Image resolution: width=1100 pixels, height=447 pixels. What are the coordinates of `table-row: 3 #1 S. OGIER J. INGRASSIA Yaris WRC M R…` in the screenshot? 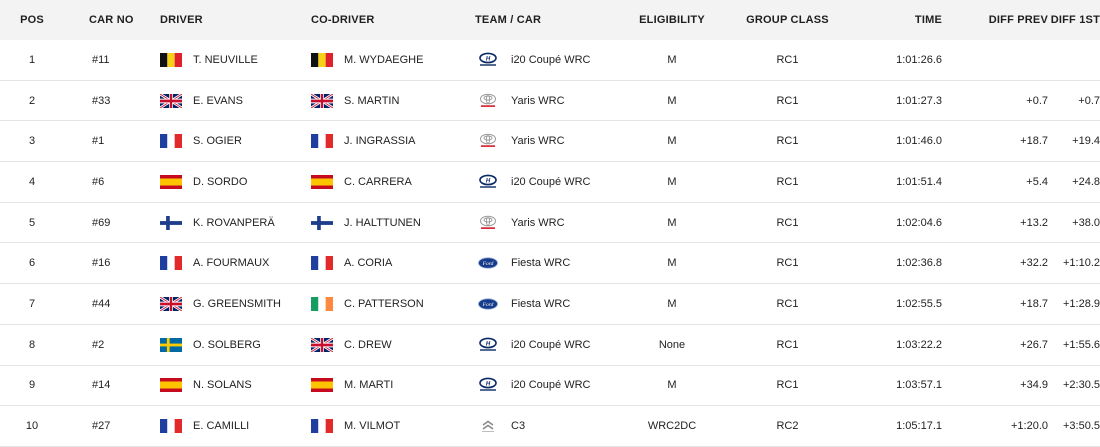 It's located at (550, 142).